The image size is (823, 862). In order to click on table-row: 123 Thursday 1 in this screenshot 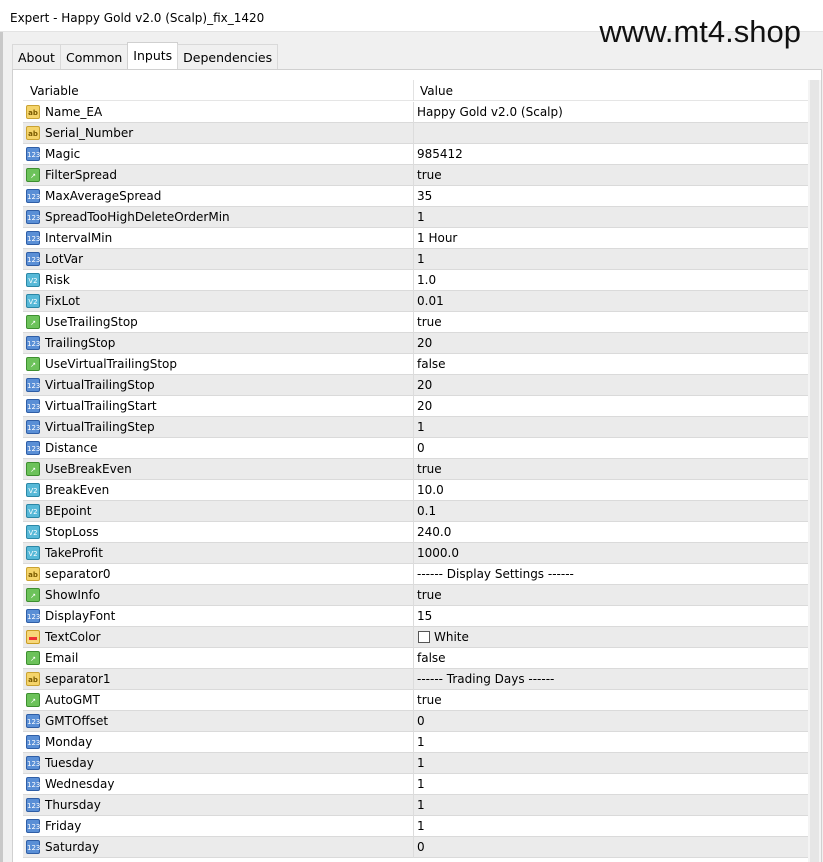, I will do `click(415, 805)`.